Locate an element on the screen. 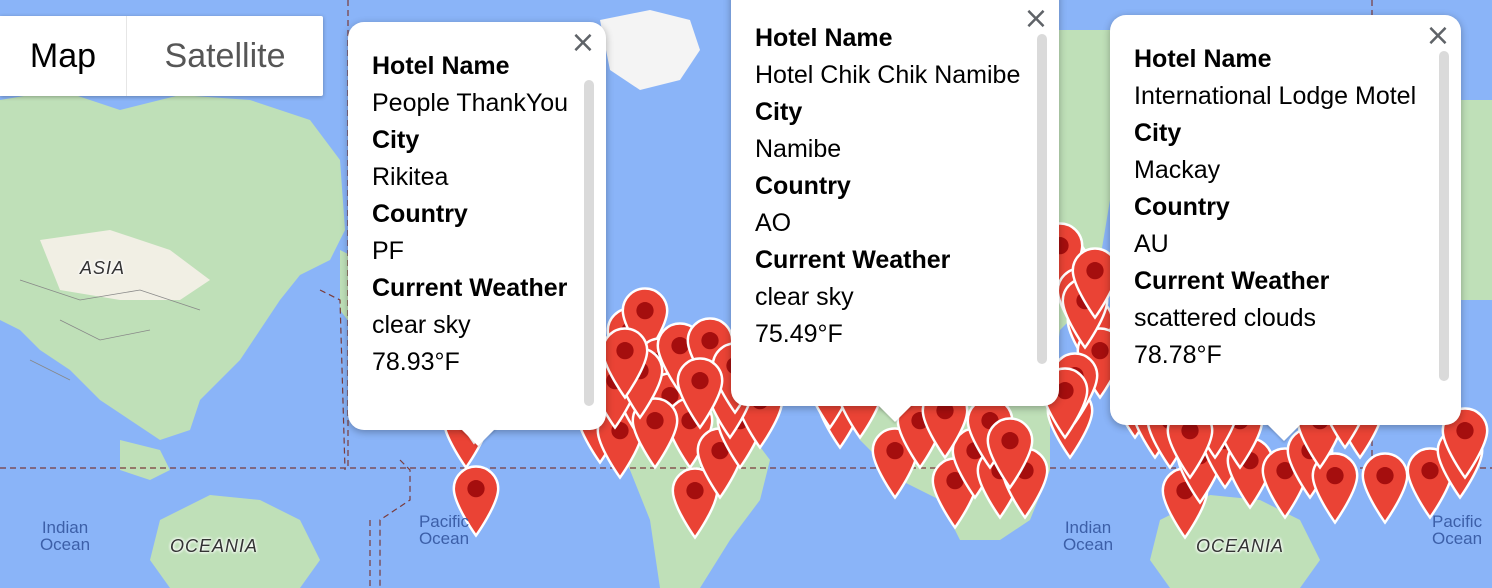 This screenshot has width=1492, height=588. country-value: PF is located at coordinates (388, 251).